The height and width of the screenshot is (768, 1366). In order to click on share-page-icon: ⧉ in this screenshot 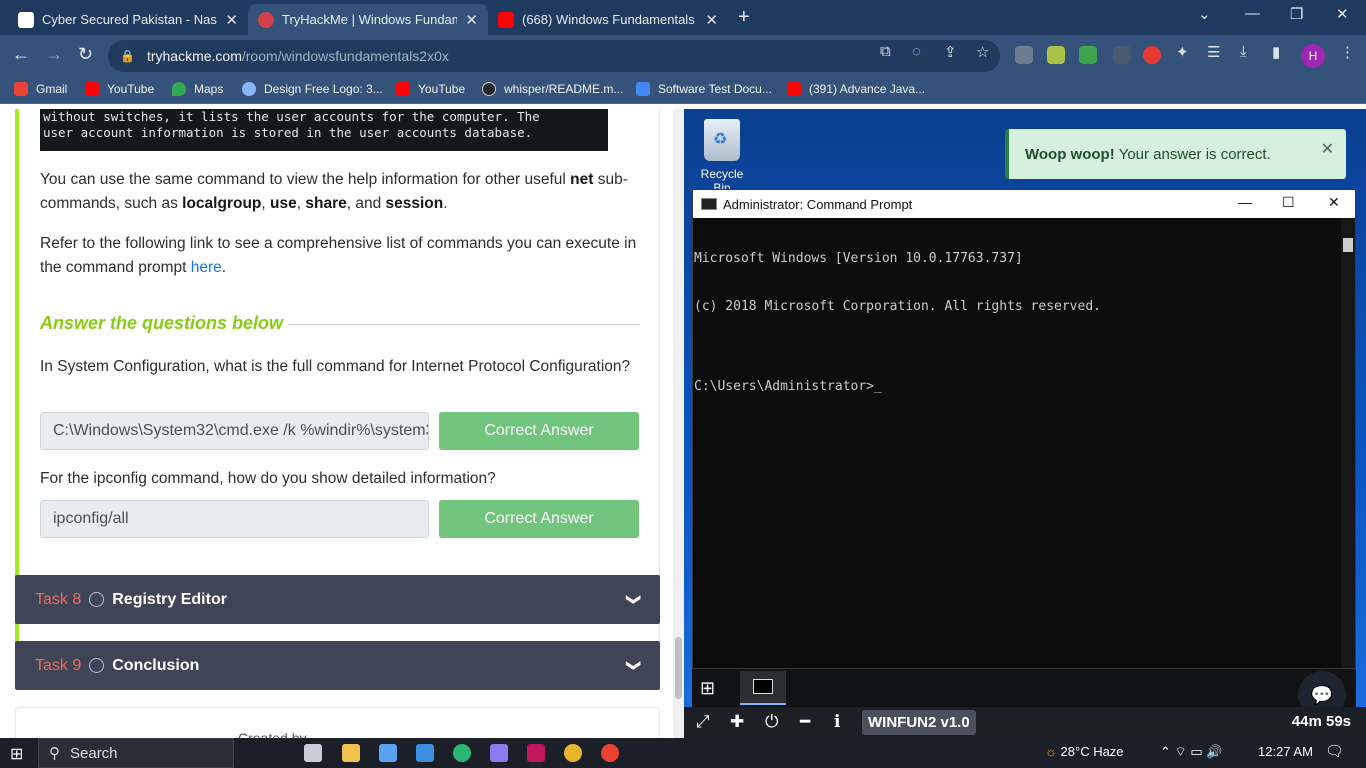, I will do `click(885, 51)`.